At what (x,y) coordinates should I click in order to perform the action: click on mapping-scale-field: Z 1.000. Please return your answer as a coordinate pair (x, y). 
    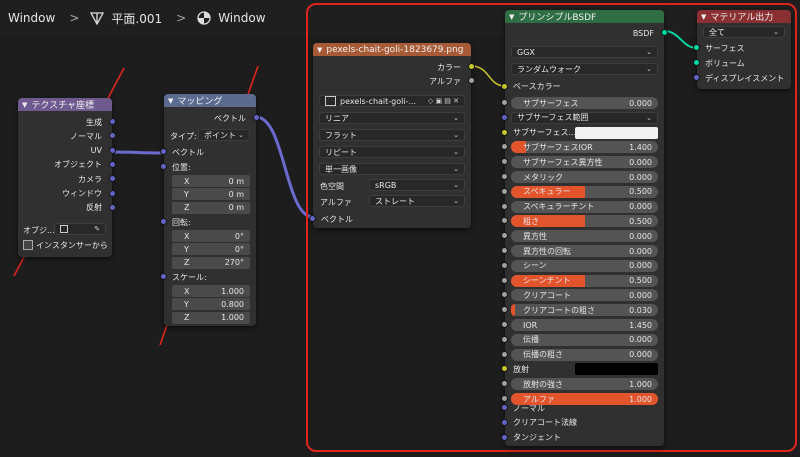
    Looking at the image, I should click on (211, 317).